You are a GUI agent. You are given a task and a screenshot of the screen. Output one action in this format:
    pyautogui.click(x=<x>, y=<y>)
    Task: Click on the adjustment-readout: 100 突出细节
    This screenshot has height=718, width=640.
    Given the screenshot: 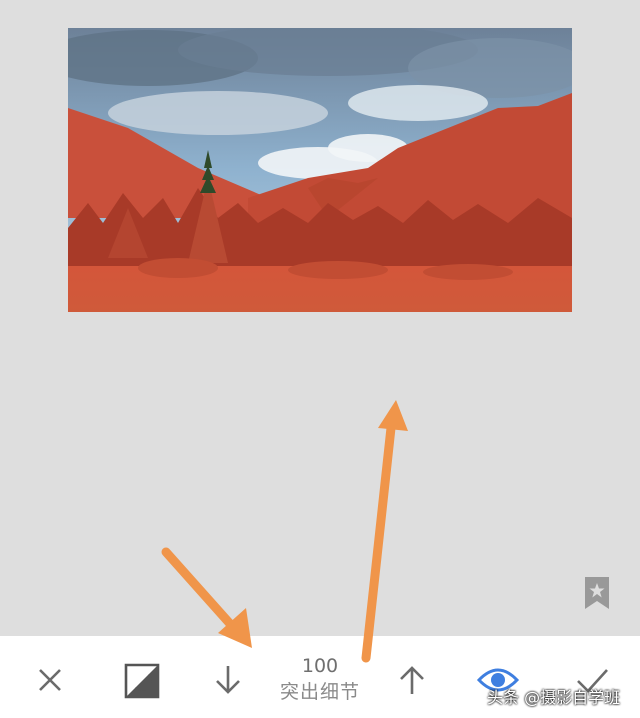 What is the action you would take?
    pyautogui.click(x=320, y=681)
    